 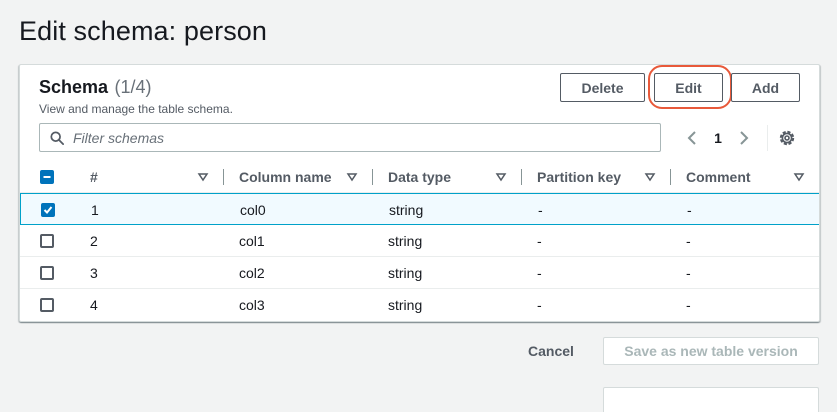 I want to click on cell-column-name: col0, so click(x=253, y=209).